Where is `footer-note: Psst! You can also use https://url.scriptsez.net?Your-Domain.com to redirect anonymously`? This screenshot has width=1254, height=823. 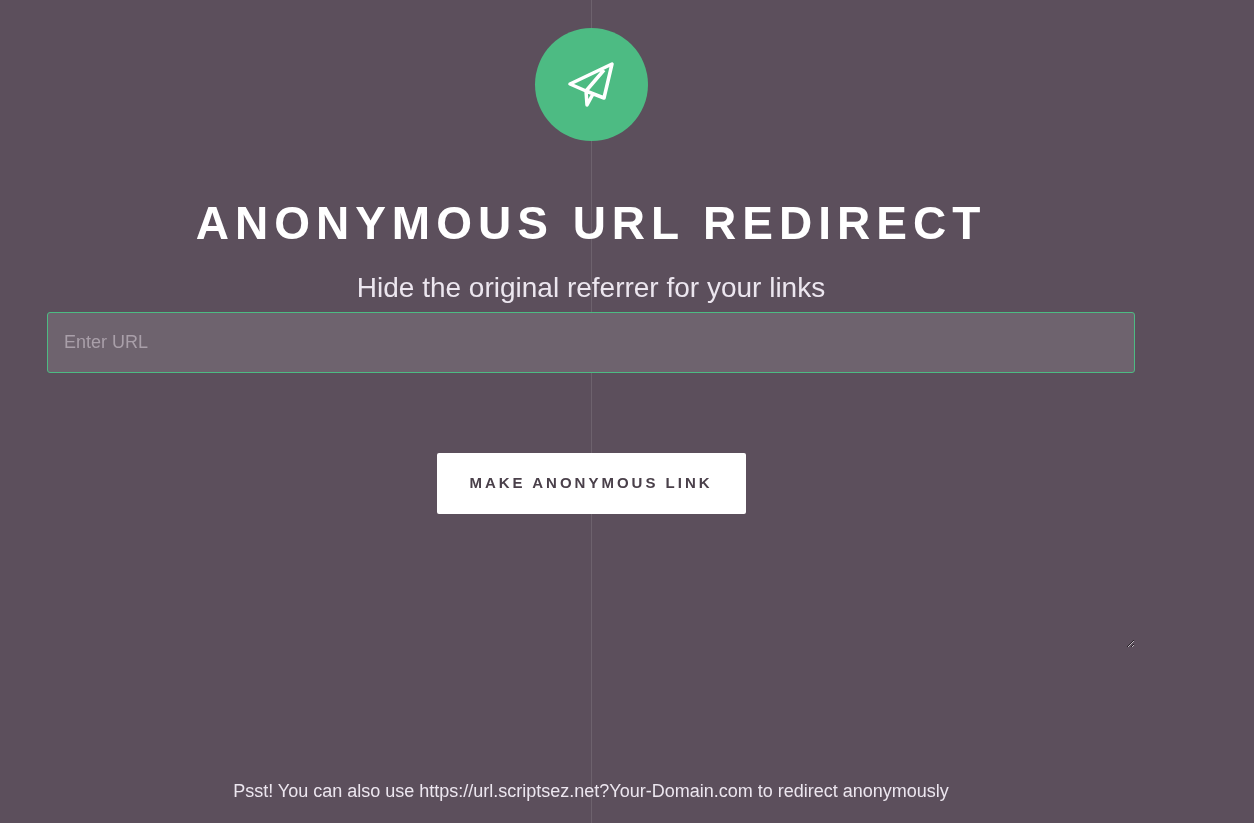
footer-note: Psst! You can also use https://url.scriptsez.net?Your-Domain.com to redirect anonymously is located at coordinates (591, 791).